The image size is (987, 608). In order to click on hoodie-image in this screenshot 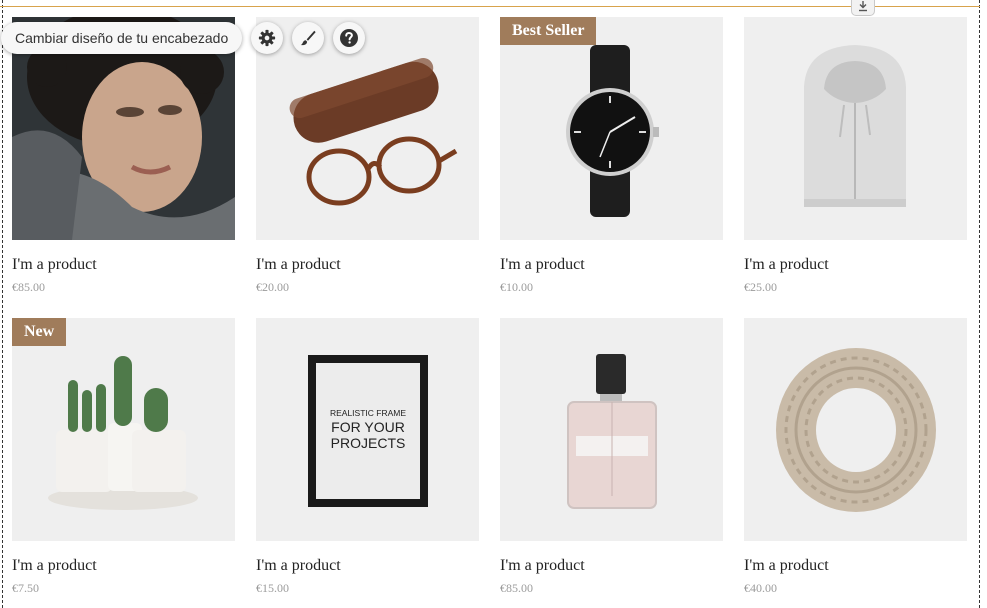, I will do `click(855, 126)`.